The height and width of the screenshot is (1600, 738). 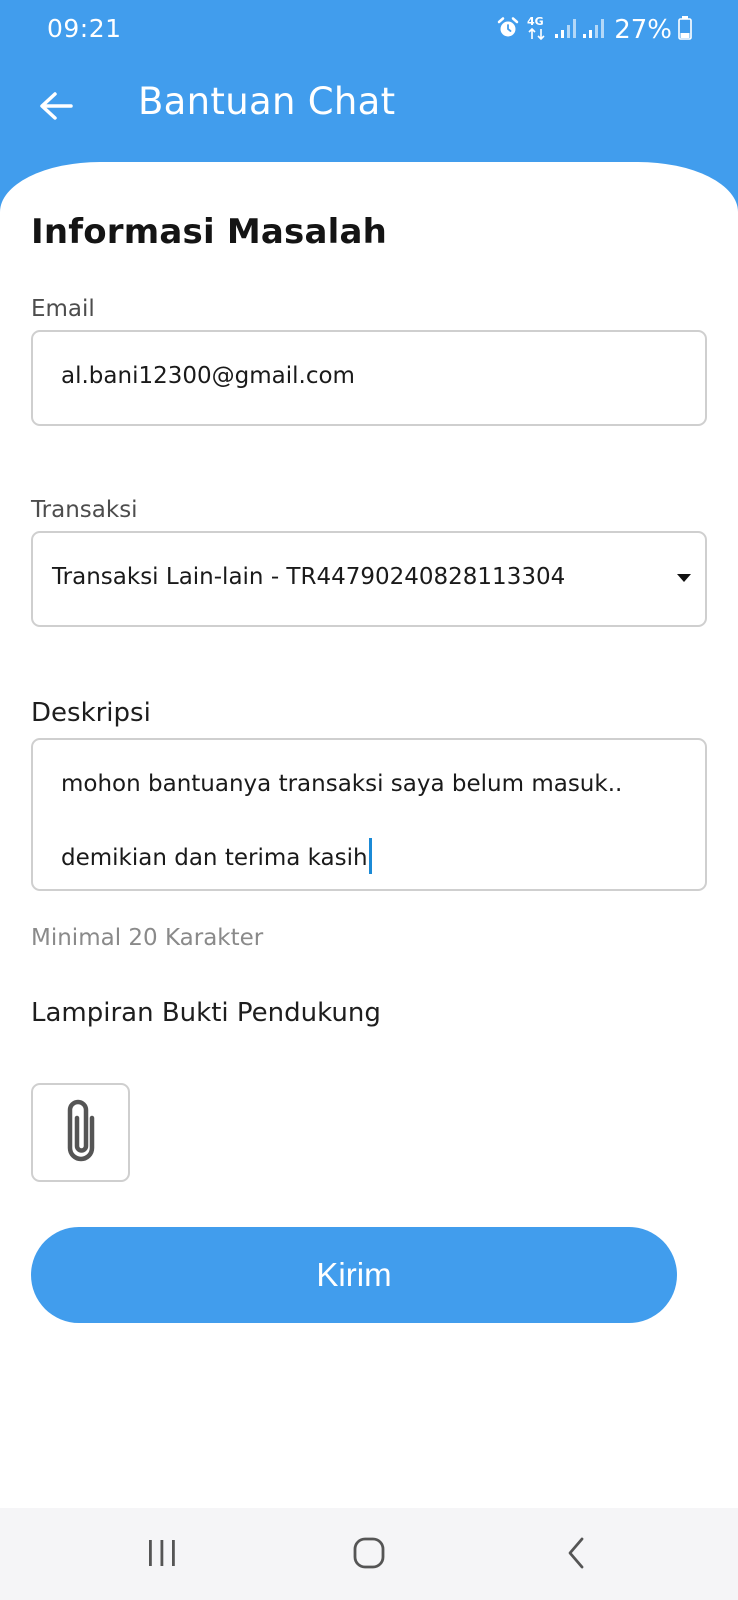 I want to click on network-4g-icon: 4G, so click(x=537, y=30).